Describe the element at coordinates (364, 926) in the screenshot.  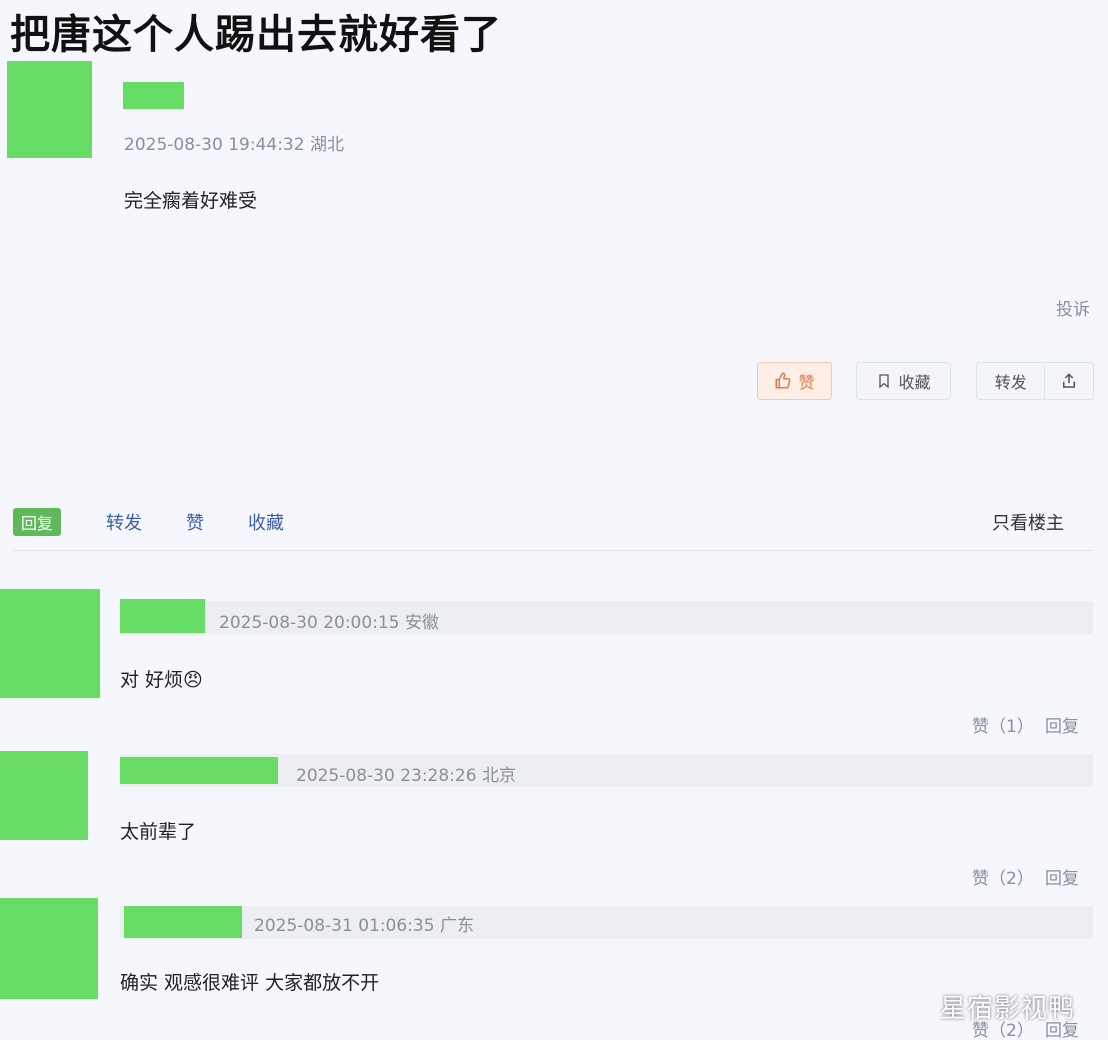
I see `reply-timestamp: 2025-08-31 01:06:35 广东` at that location.